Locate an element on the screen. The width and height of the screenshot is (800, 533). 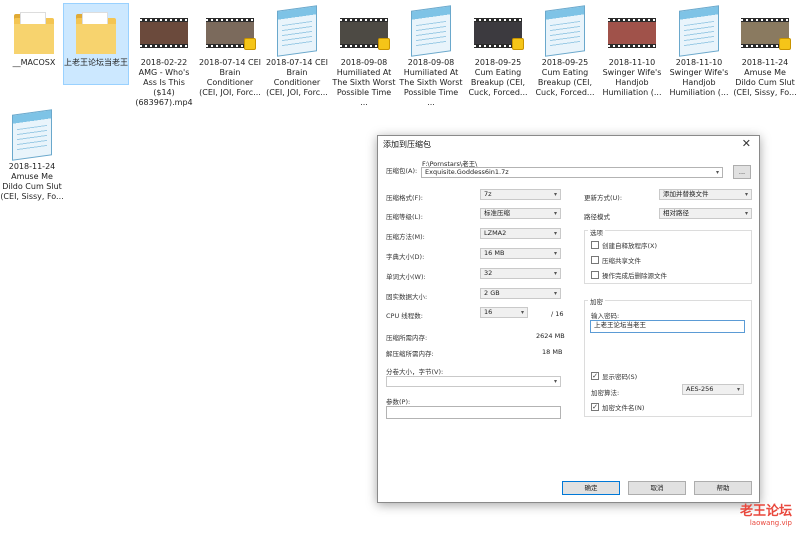
cpu-threads-total: / 16 is located at coordinates (557, 314).